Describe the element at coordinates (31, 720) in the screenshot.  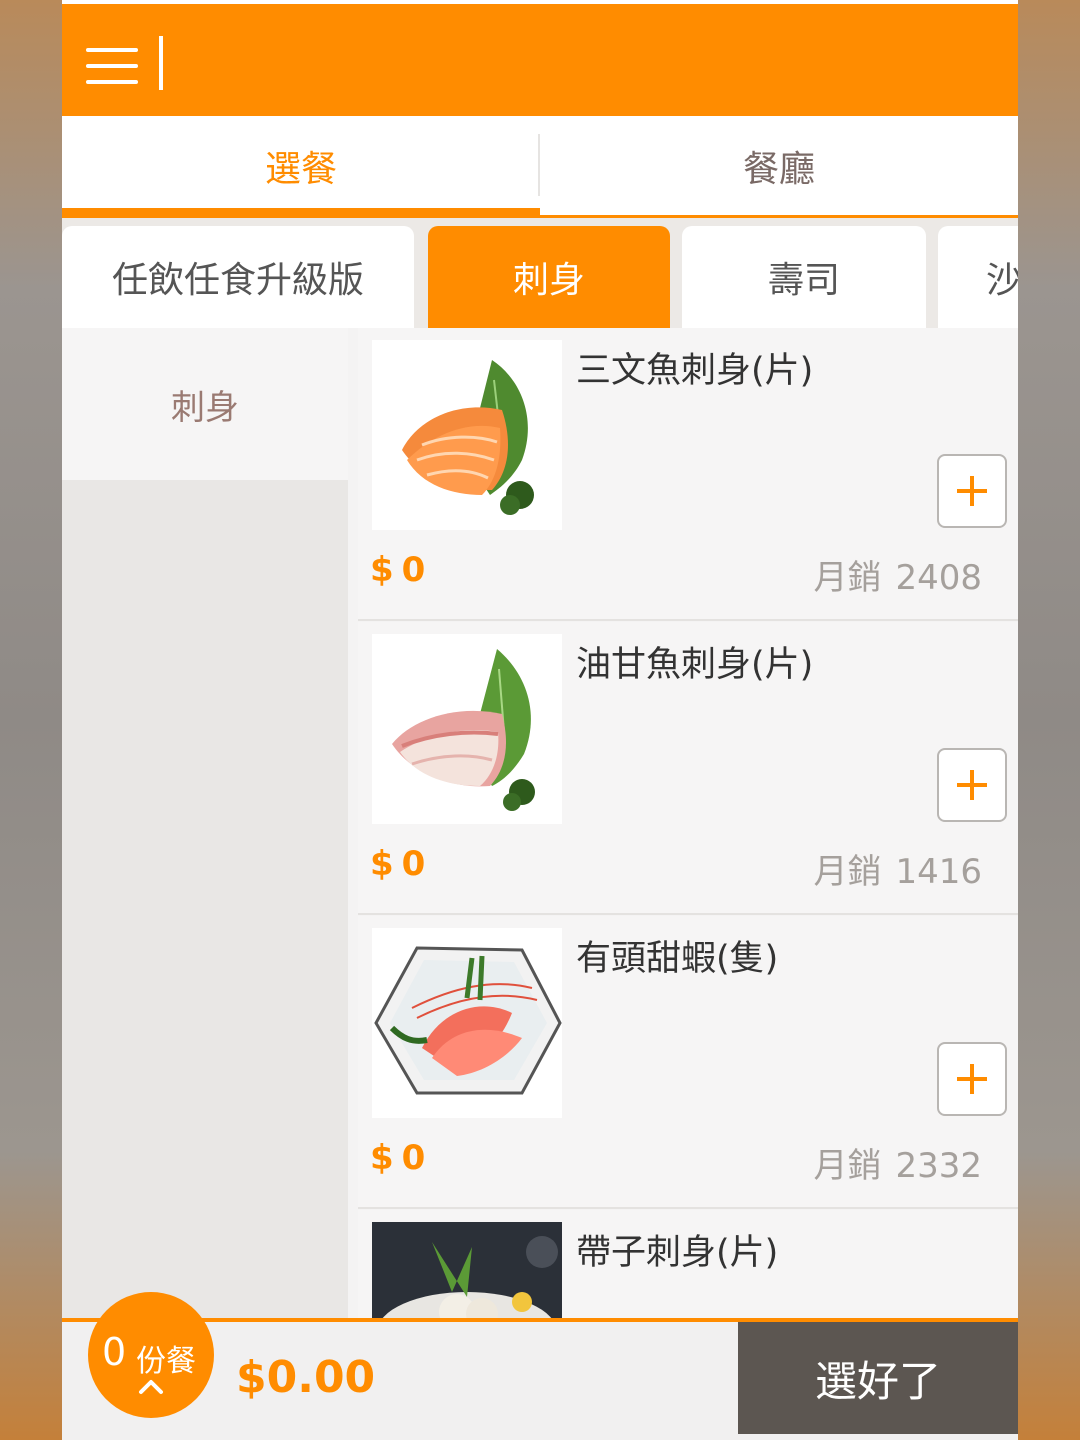
I see `background-left-edge` at that location.